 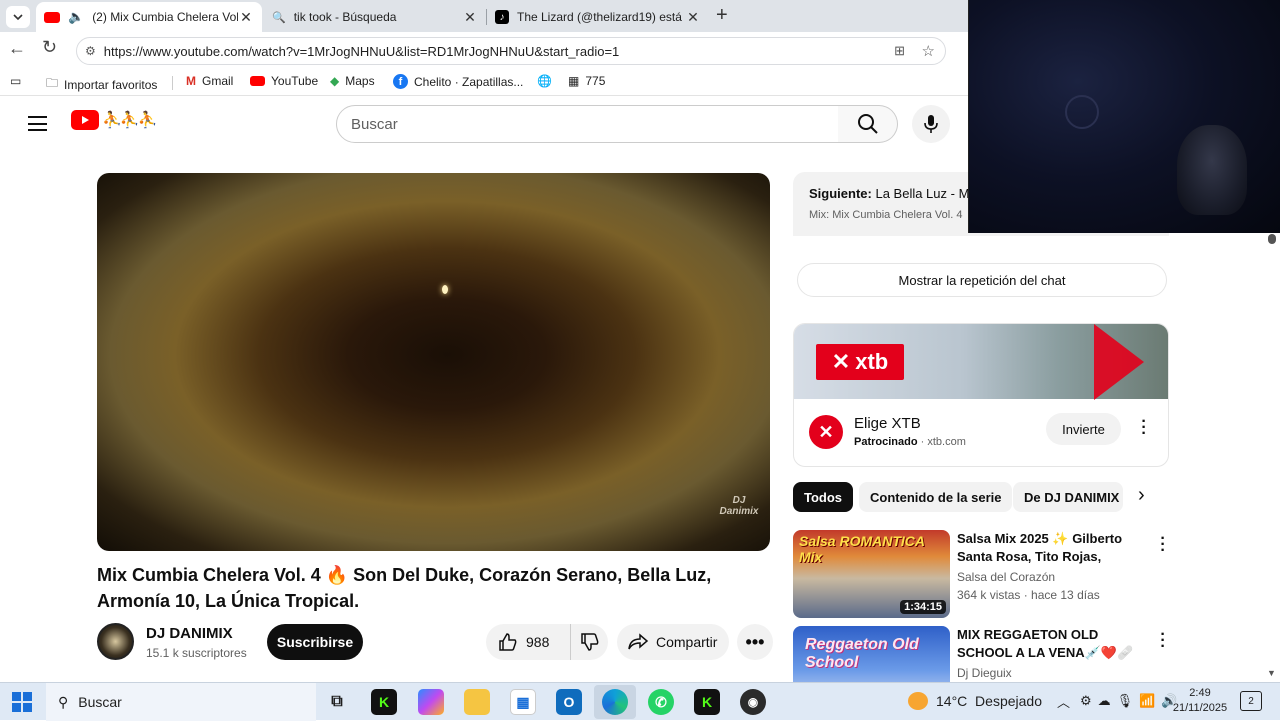 What do you see at coordinates (345, 17) in the screenshot?
I see `tab-label: tik took - Búsqueda` at bounding box center [345, 17].